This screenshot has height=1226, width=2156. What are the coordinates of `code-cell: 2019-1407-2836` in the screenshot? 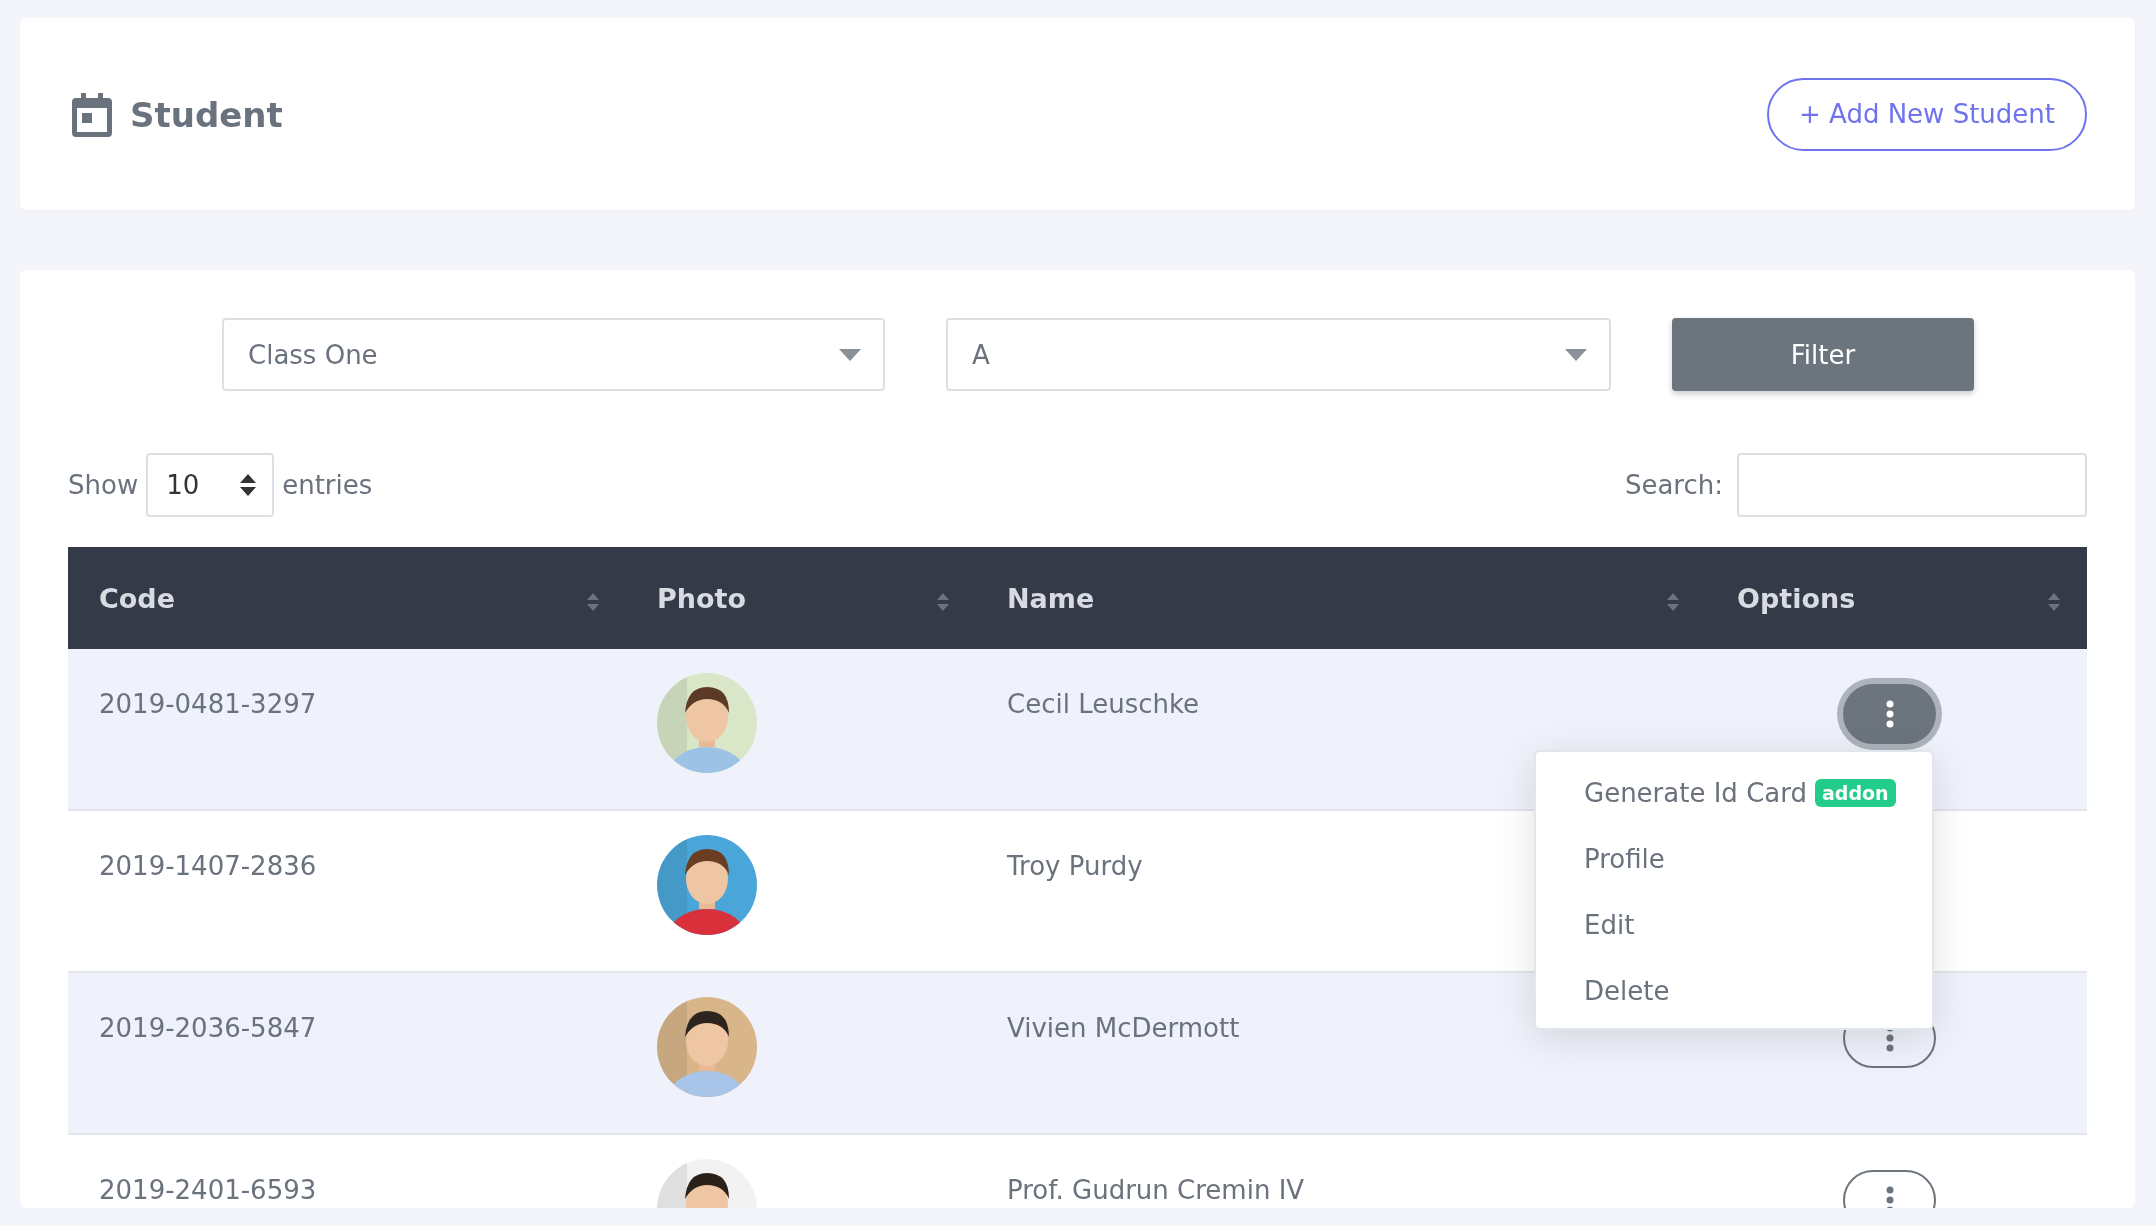 It's located at (208, 866).